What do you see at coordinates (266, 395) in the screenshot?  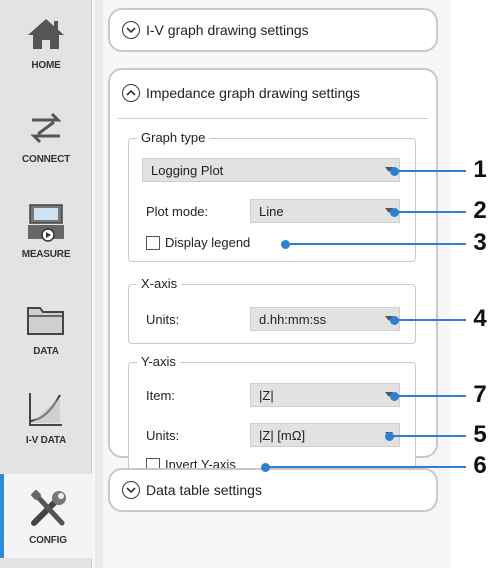 I see `y-item-value: |Z|` at bounding box center [266, 395].